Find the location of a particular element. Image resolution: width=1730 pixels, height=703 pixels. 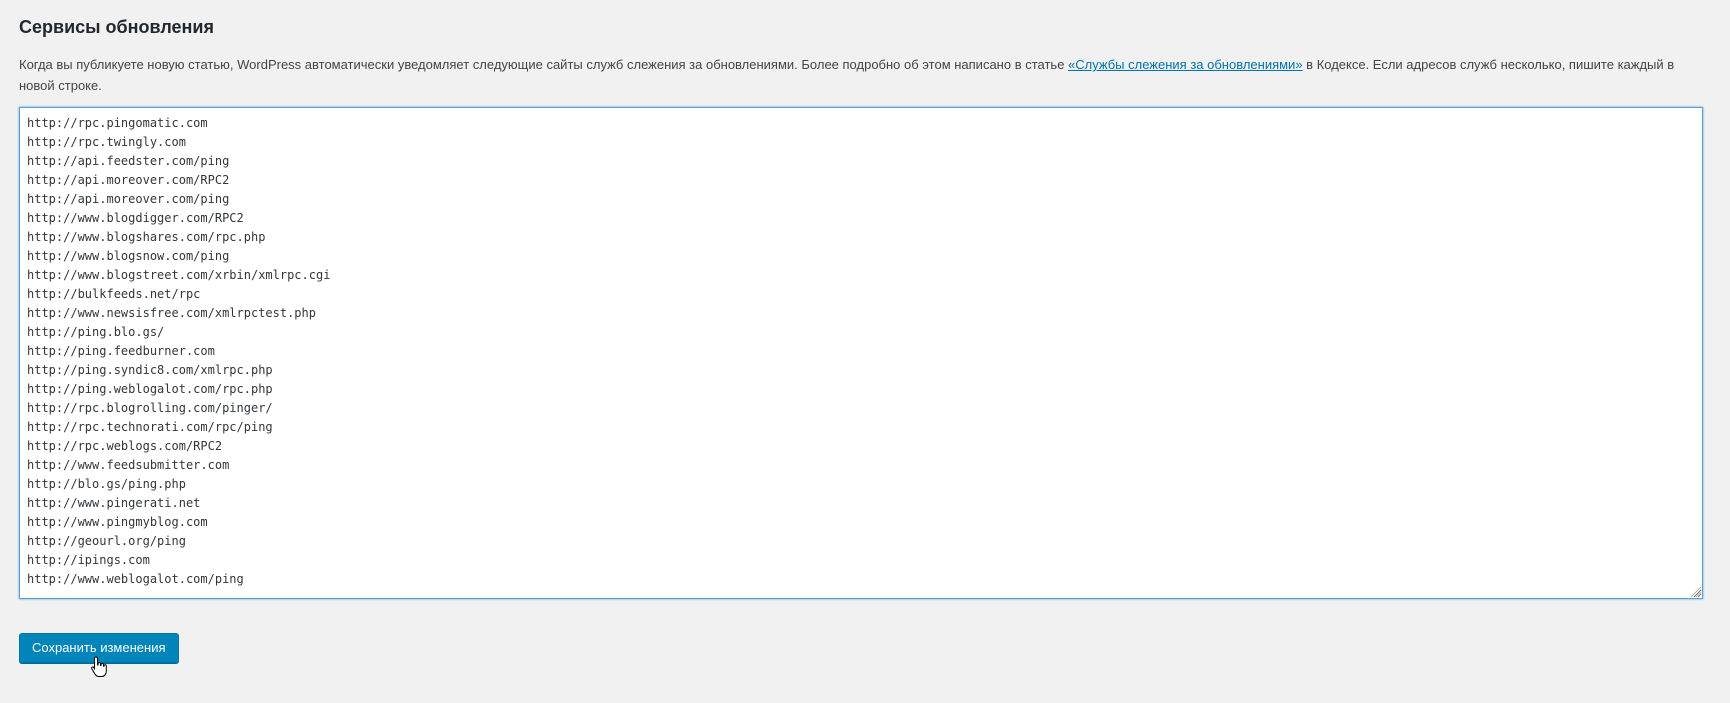

update-services-link: «Службы слежения за обновлениями» is located at coordinates (1185, 64).